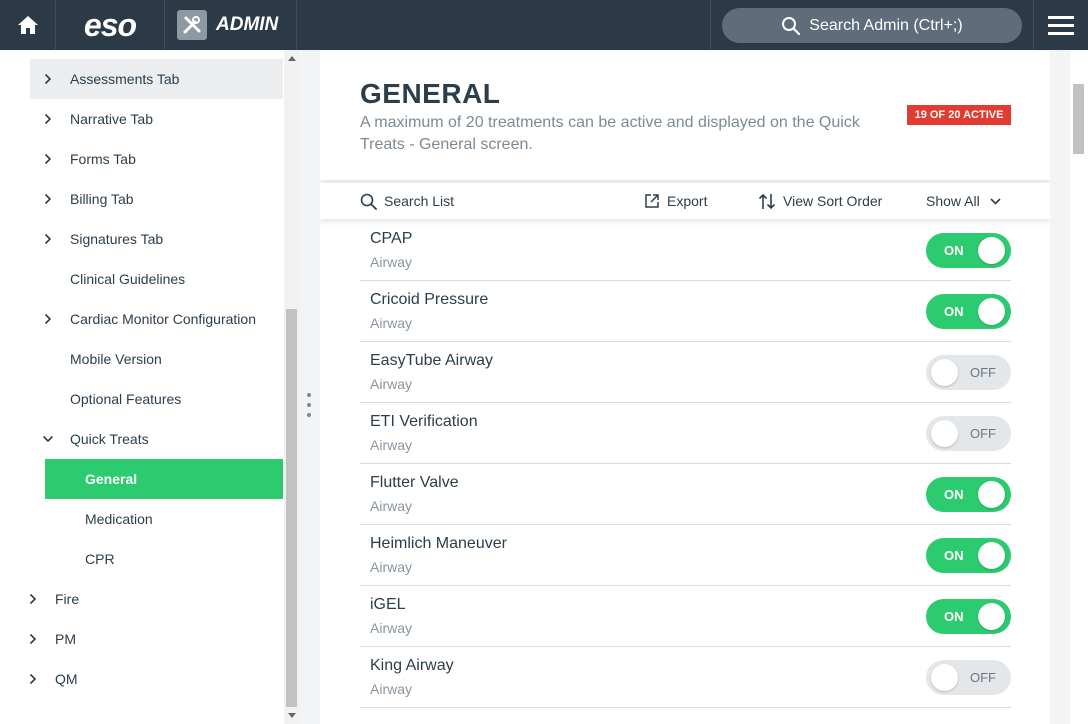 Image resolution: width=1088 pixels, height=724 pixels. What do you see at coordinates (419, 201) in the screenshot?
I see `search-list-label: Search List` at bounding box center [419, 201].